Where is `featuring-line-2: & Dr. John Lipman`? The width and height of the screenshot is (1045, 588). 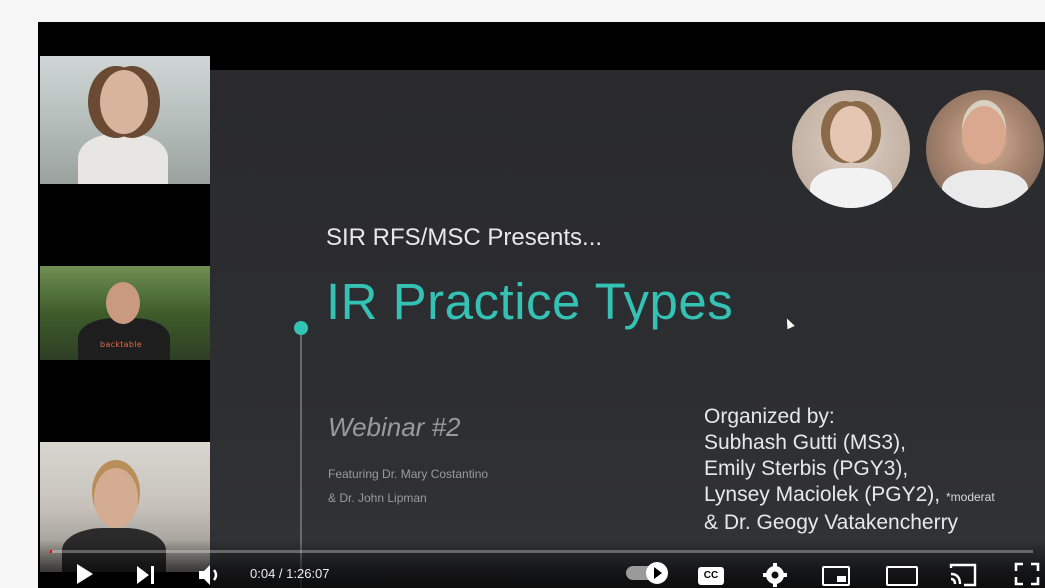
featuring-line-2: & Dr. John Lipman is located at coordinates (377, 498).